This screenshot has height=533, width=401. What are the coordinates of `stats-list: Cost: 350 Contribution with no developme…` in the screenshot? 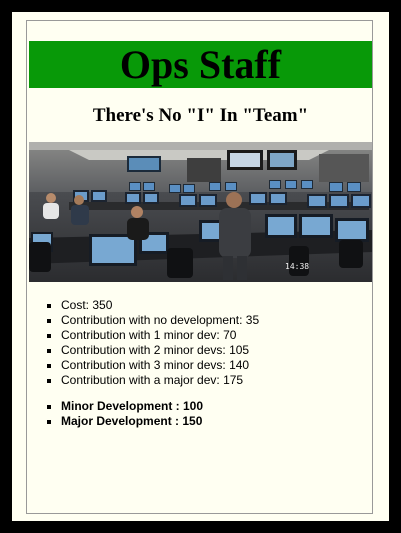 It's located at (149, 343).